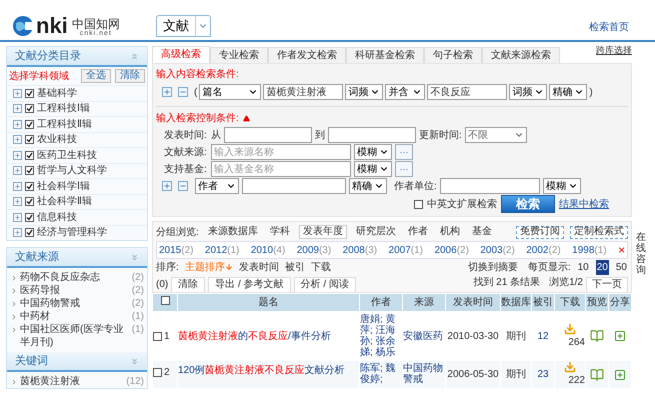 This screenshot has width=655, height=413. Describe the element at coordinates (165, 300) in the screenshot. I see `select-all-checkbox` at that location.